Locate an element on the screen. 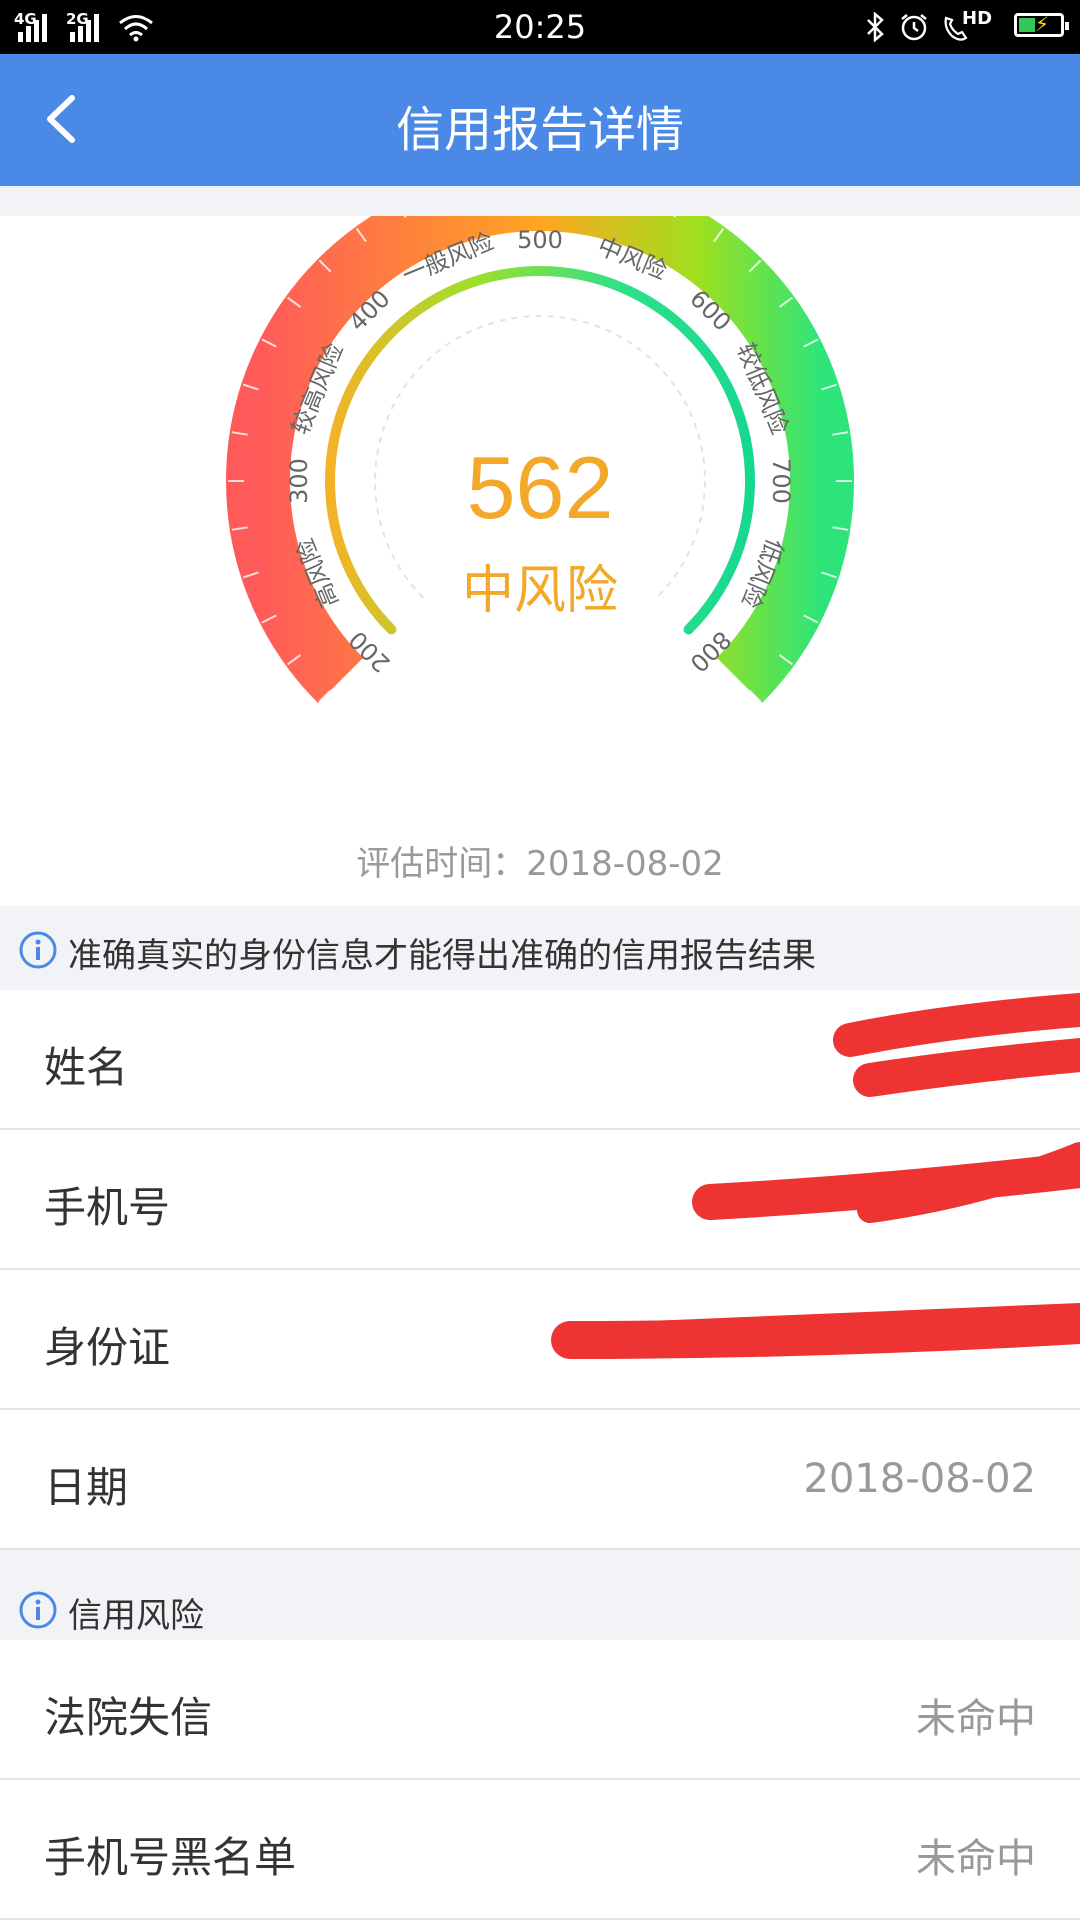 This screenshot has width=1080, height=1920. hd-label: HD is located at coordinates (977, 18).